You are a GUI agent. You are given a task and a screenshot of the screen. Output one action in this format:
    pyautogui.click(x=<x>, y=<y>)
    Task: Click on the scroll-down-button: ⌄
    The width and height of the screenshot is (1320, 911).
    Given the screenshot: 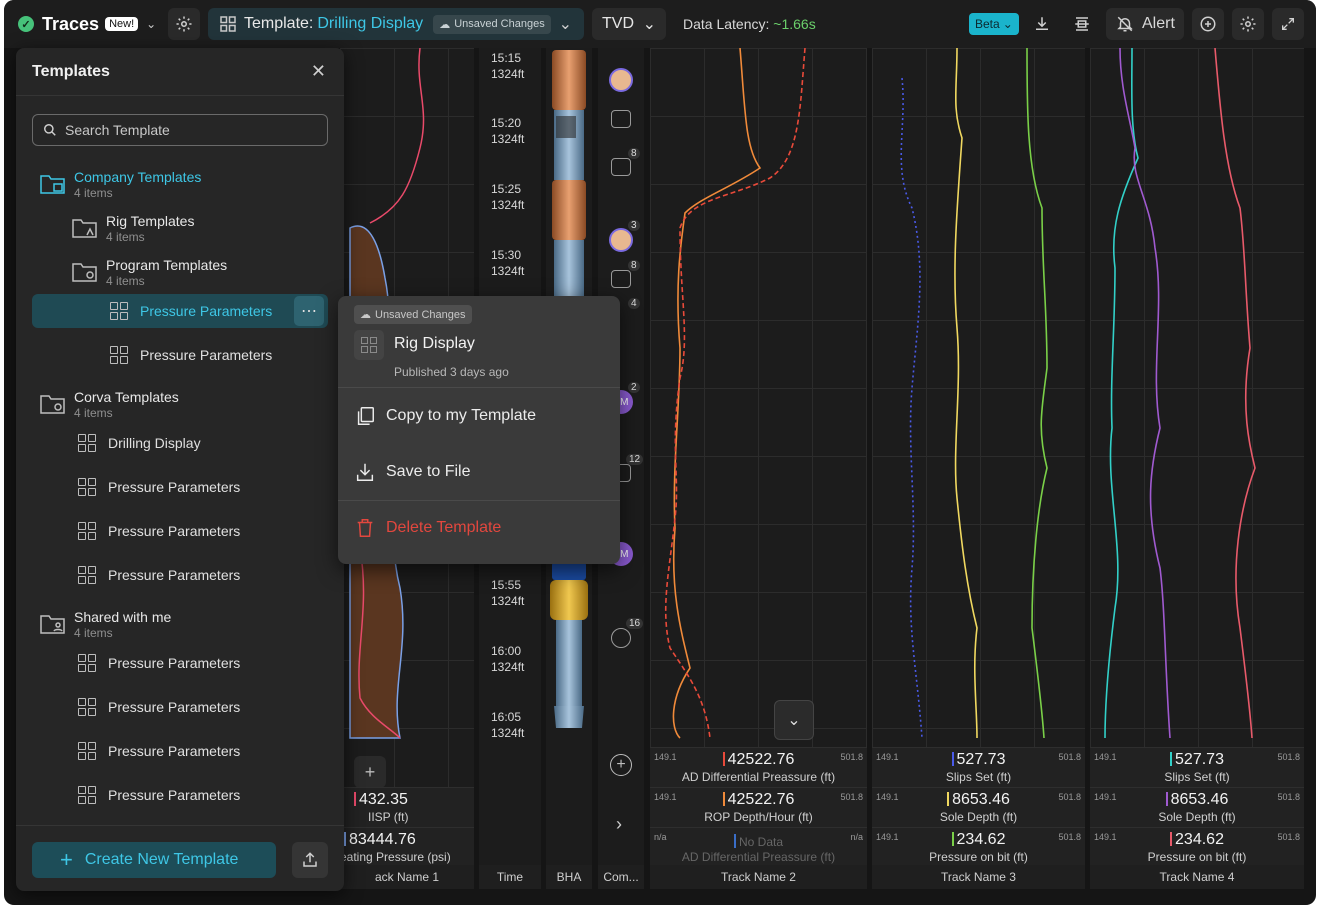 What is the action you would take?
    pyautogui.click(x=794, y=720)
    